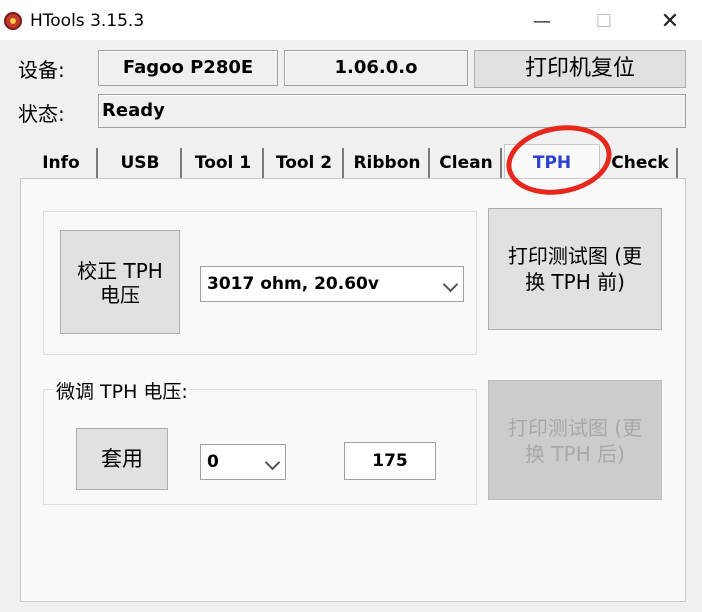 Image resolution: width=702 pixels, height=612 pixels. I want to click on voltage-select-value: 3017 ohm, 20.60v, so click(293, 284).